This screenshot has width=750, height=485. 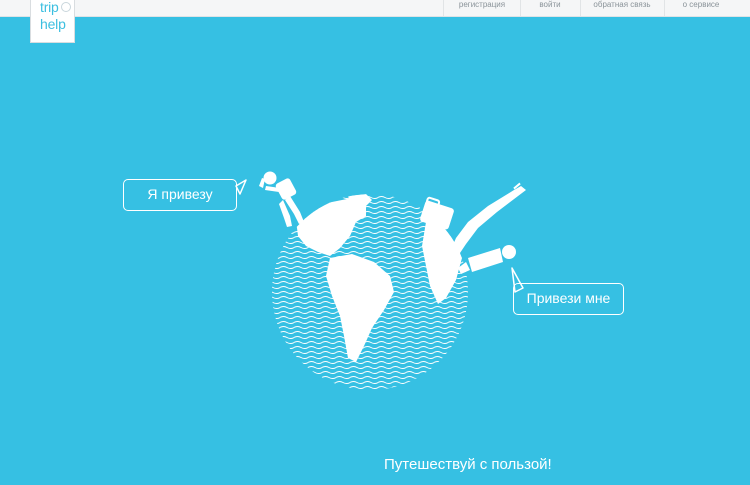 I want to click on logo: trip help, so click(x=52, y=21).